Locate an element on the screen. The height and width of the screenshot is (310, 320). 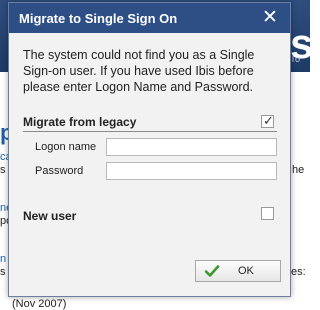
checkmark-icon: ✓ is located at coordinates (268, 120).